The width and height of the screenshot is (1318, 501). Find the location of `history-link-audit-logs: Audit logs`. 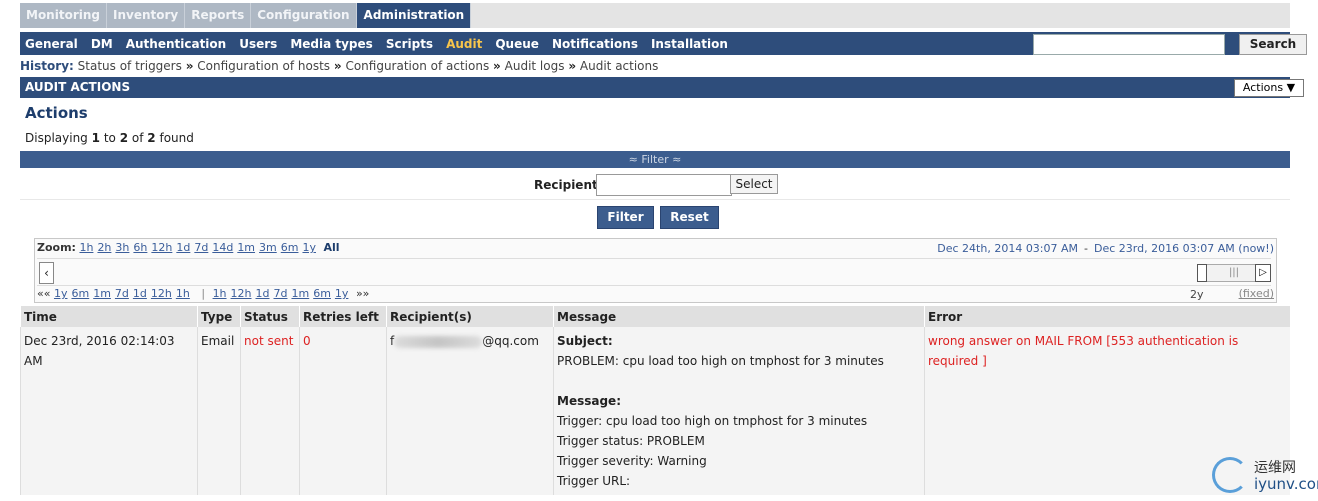

history-link-audit-logs: Audit logs is located at coordinates (535, 66).